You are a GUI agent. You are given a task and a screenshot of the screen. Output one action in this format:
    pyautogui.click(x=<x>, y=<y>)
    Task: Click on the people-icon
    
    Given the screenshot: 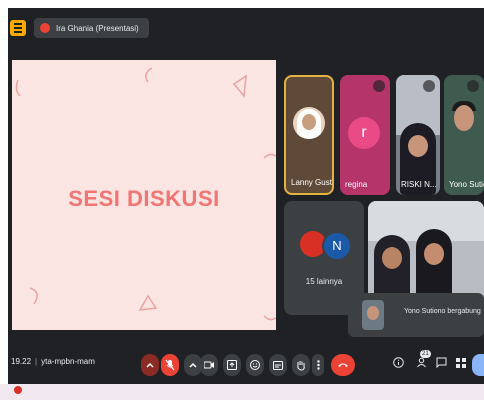 What is the action you would take?
    pyautogui.click(x=421, y=364)
    